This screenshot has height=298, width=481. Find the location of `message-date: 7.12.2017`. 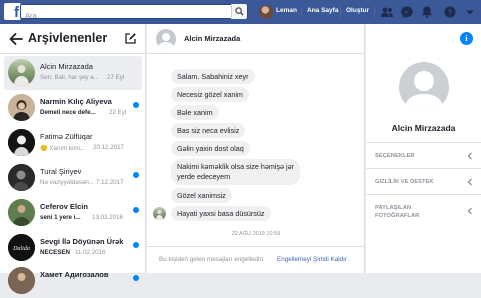

message-date: 7.12.2017 is located at coordinates (110, 182).